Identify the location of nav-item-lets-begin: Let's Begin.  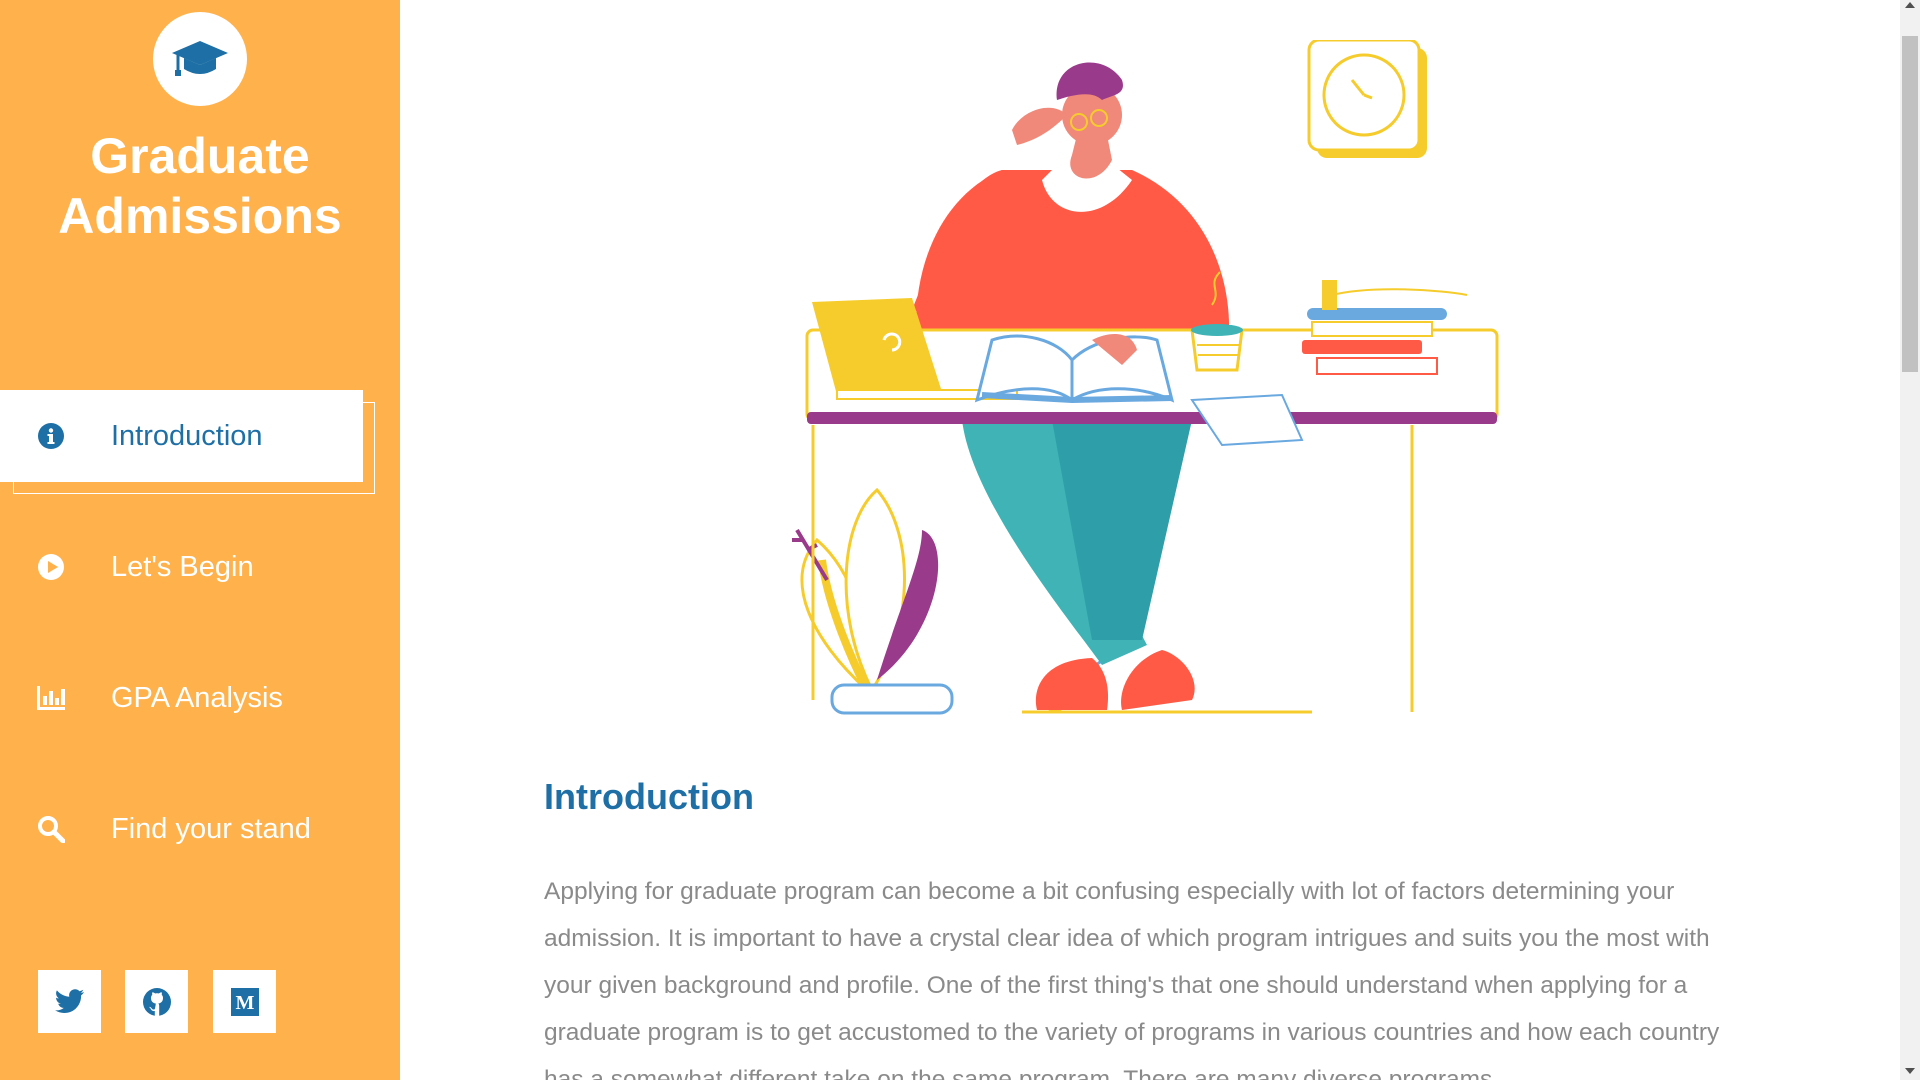
(200, 567).